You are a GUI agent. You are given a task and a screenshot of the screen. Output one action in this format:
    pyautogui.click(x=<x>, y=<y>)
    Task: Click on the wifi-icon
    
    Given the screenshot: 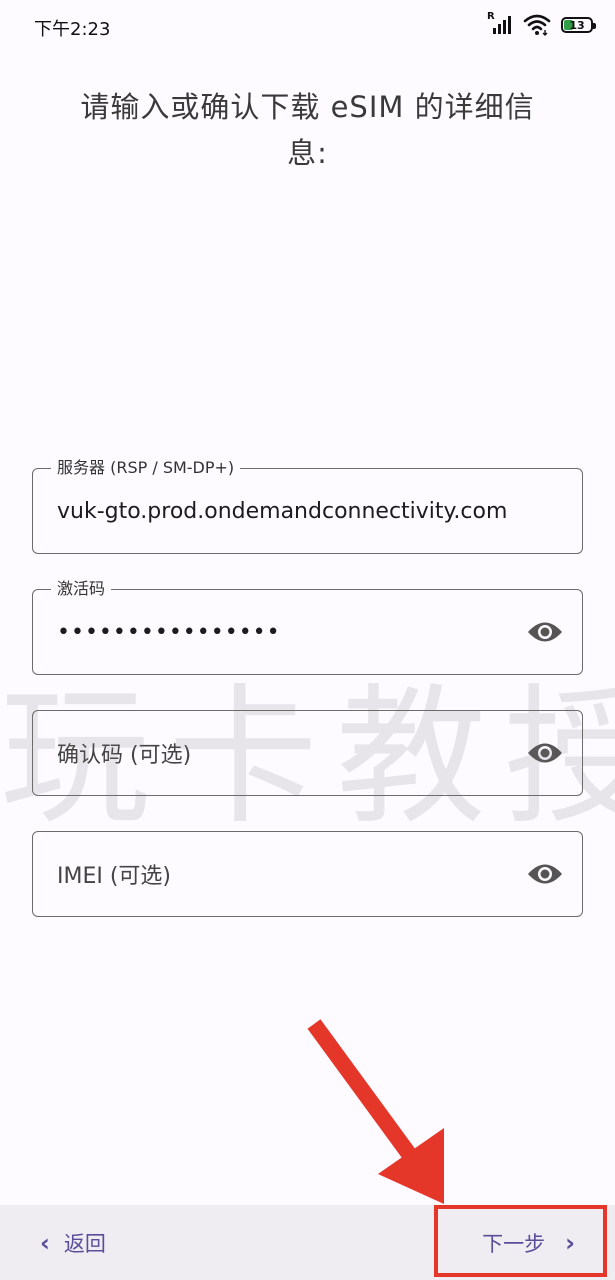 What is the action you would take?
    pyautogui.click(x=537, y=25)
    